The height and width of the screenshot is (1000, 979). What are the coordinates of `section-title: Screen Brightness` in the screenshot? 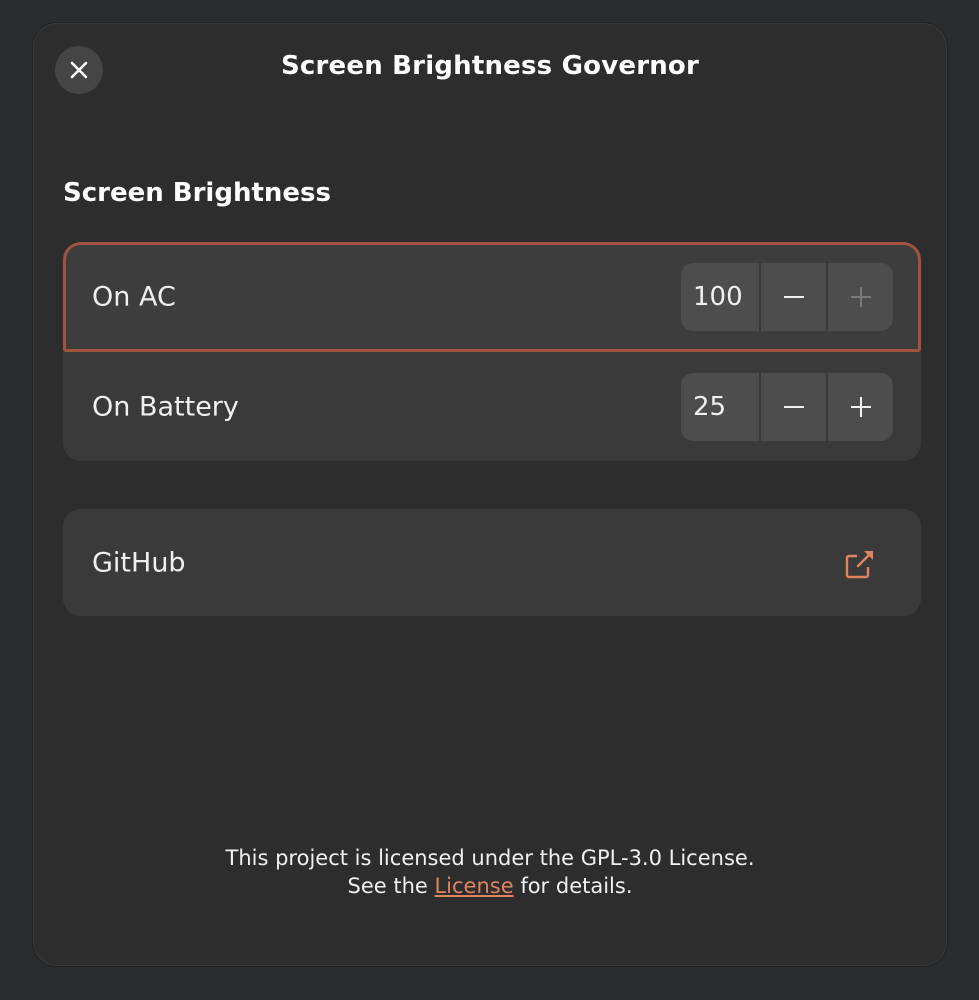 It's located at (197, 193).